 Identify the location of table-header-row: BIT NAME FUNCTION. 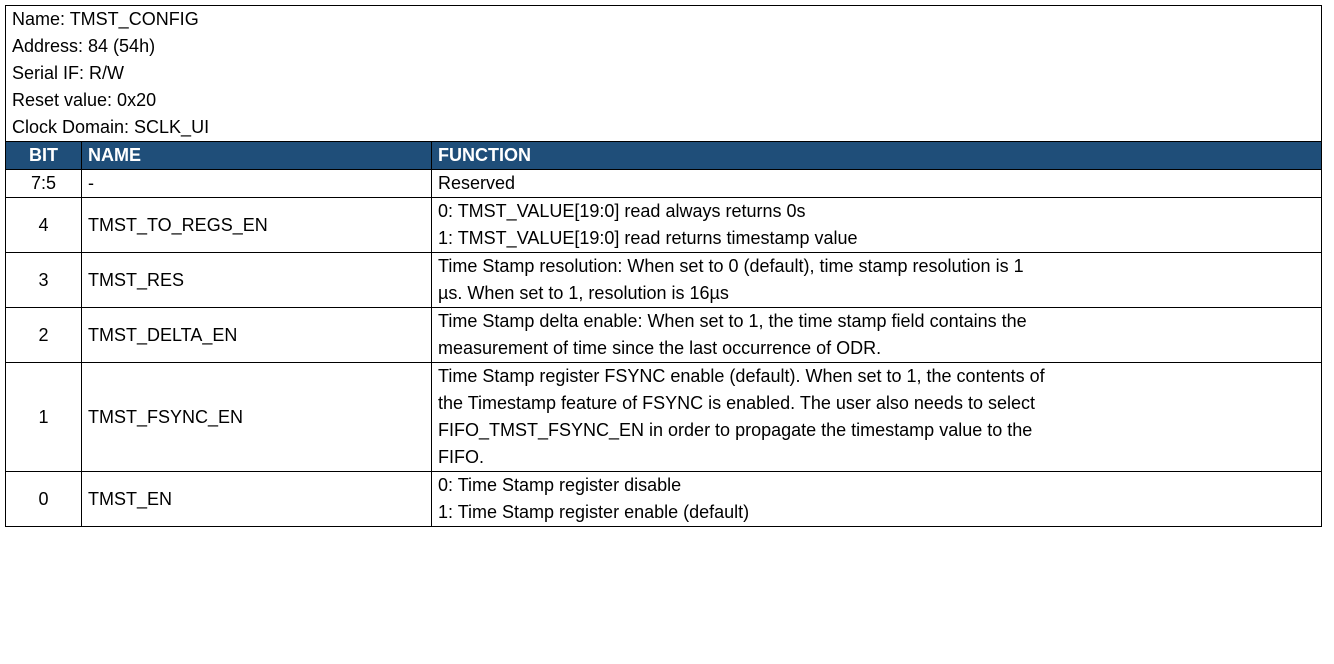
(664, 155).